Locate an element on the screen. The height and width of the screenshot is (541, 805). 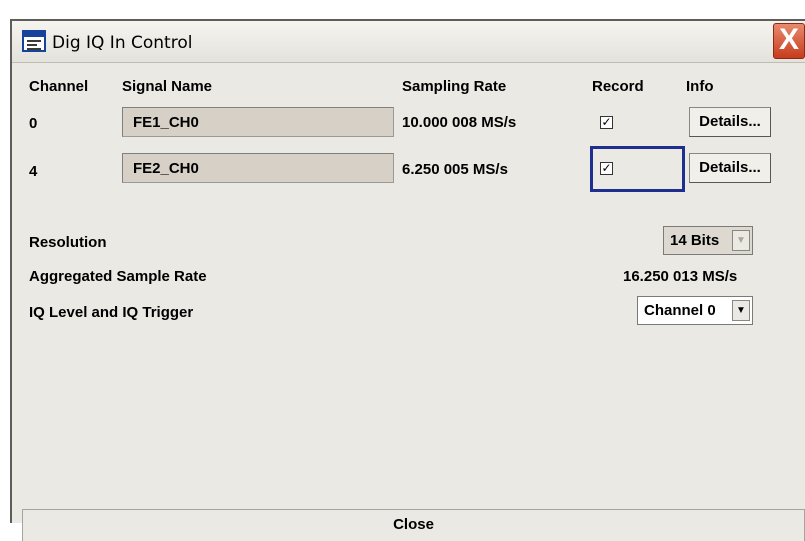
header-channel: Channel is located at coordinates (59, 86).